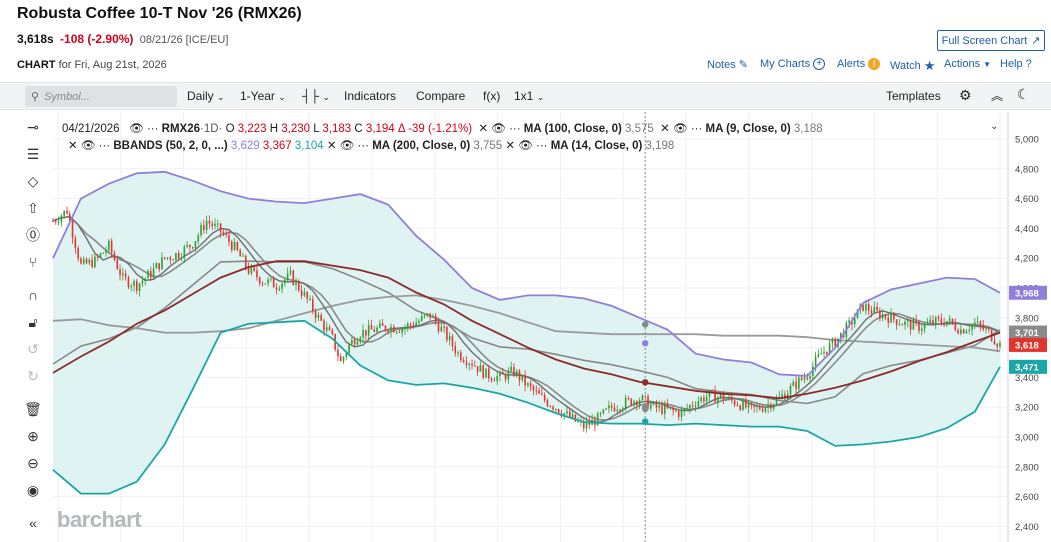  Describe the element at coordinates (33, 409) in the screenshot. I see `trash-icon: 🗑︎` at that location.